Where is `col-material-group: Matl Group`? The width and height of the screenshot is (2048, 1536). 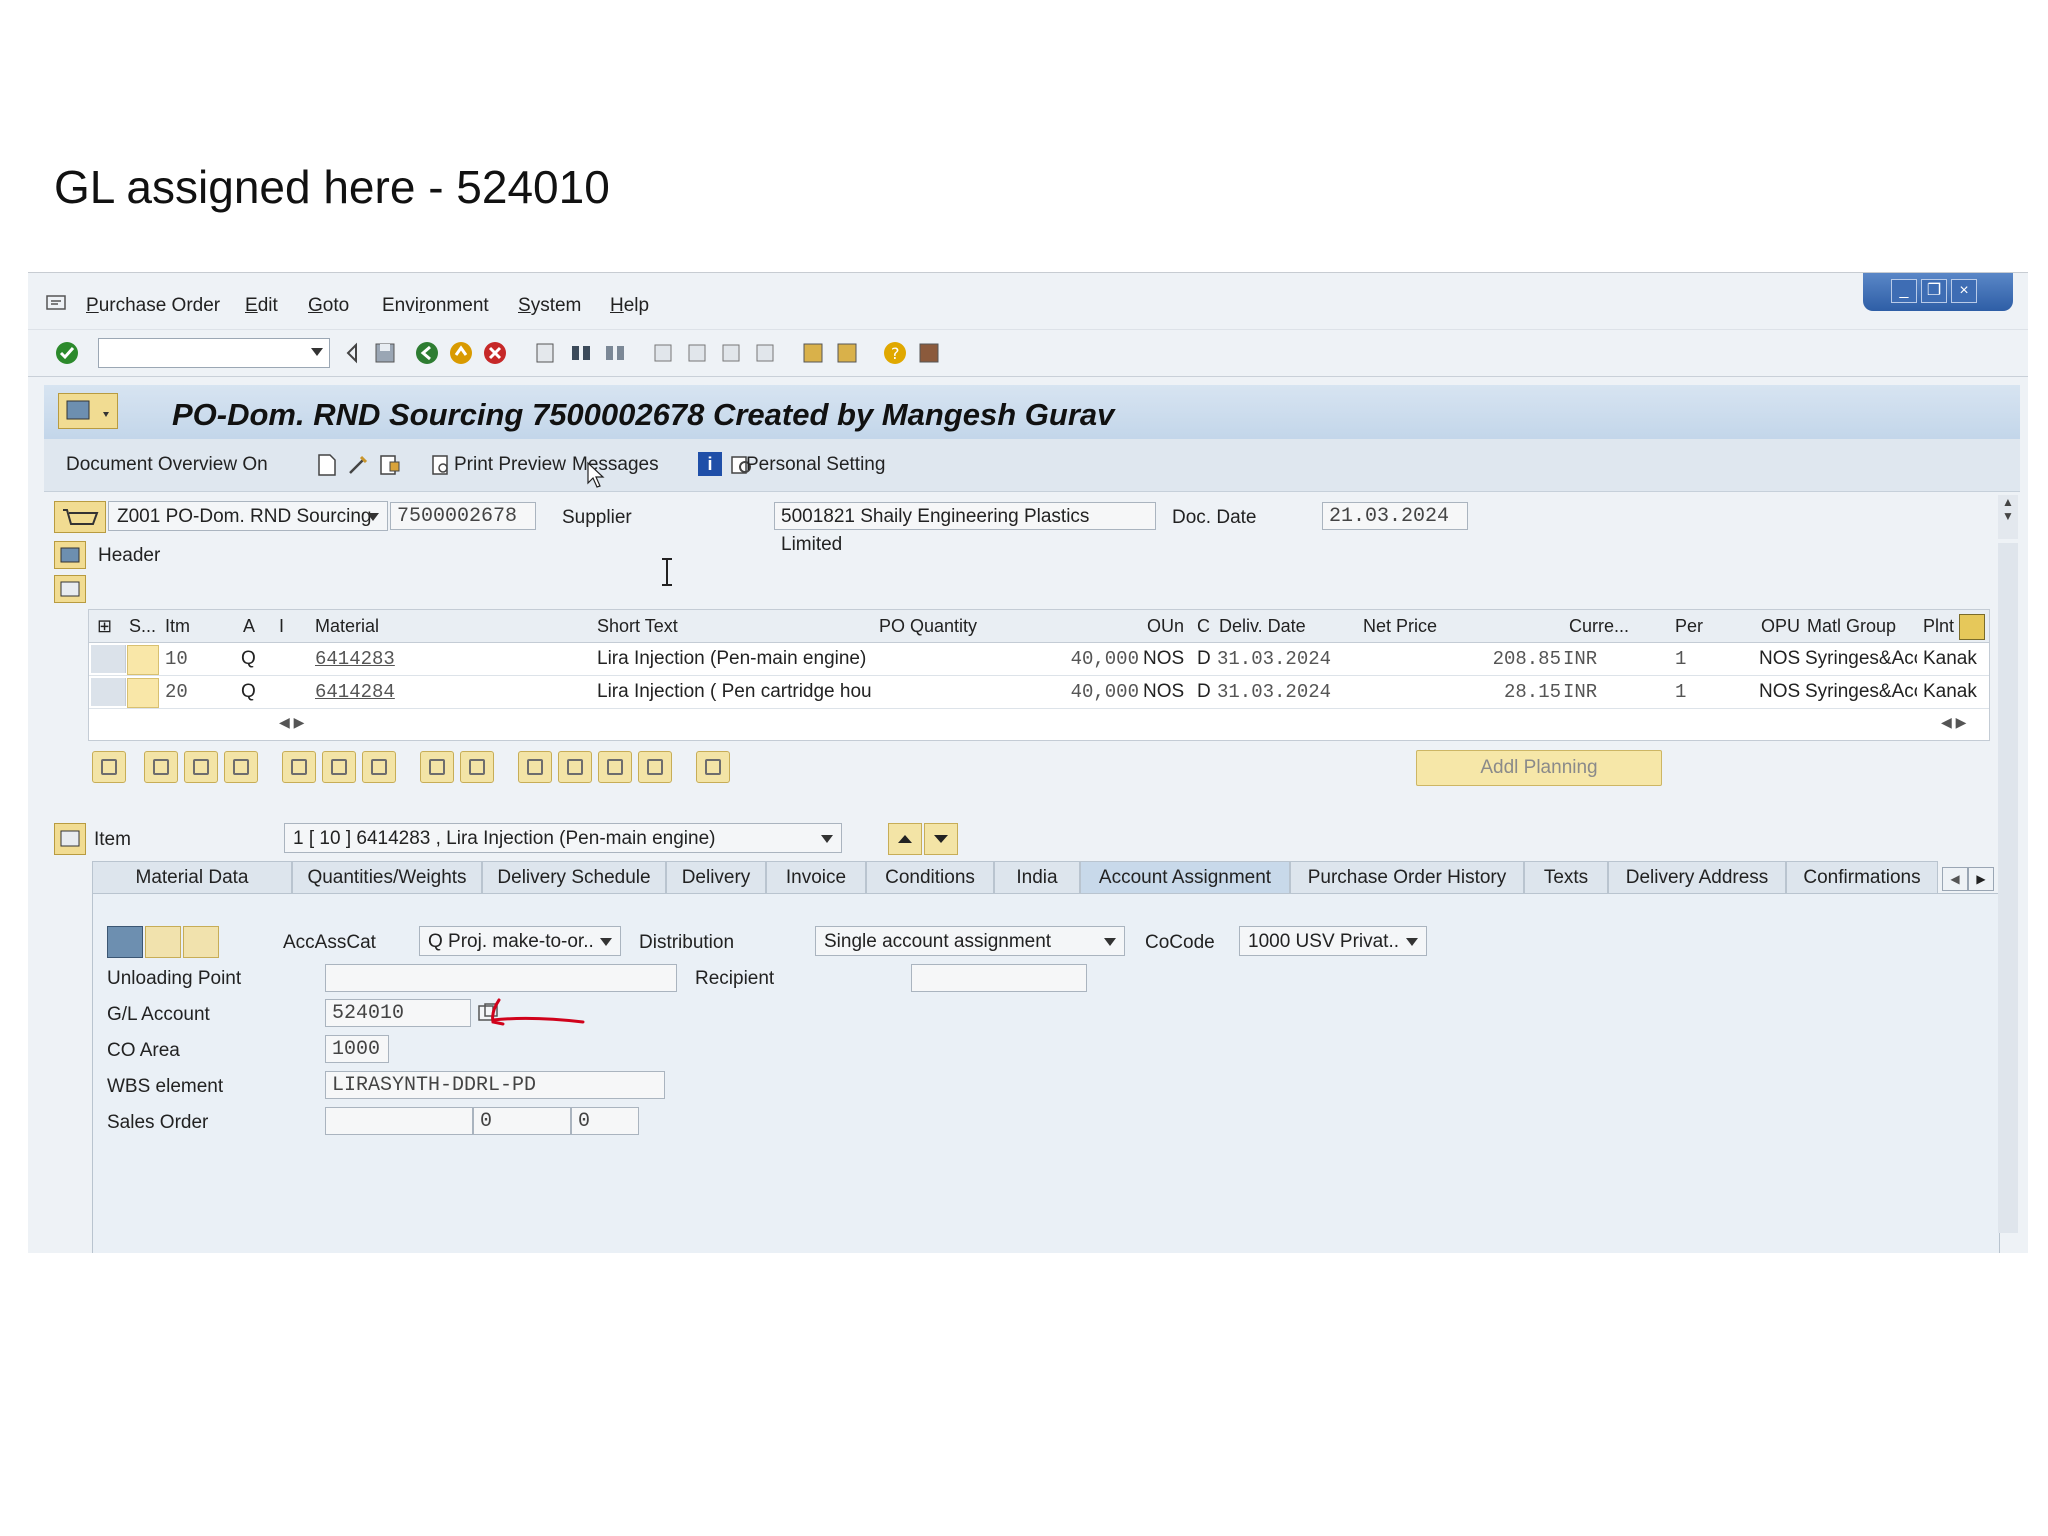 col-material-group: Matl Group is located at coordinates (1851, 626).